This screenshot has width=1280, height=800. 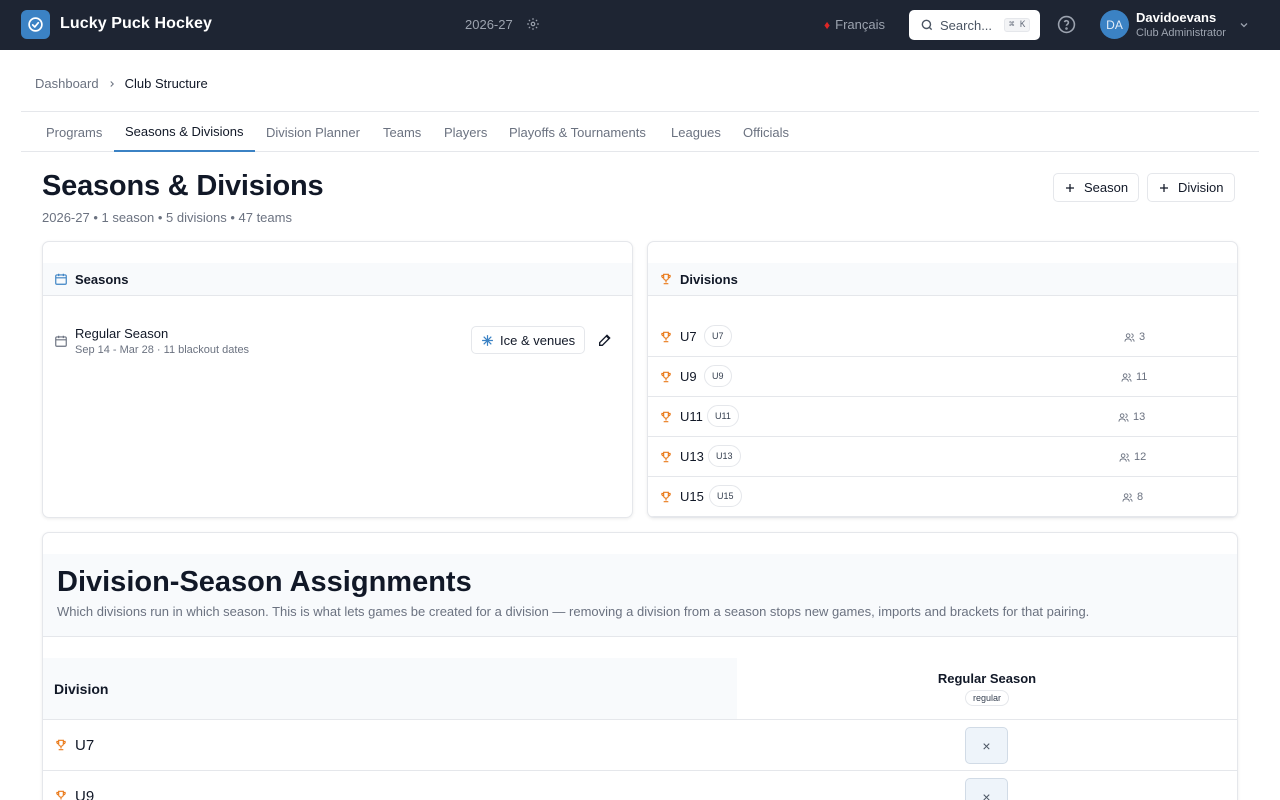 I want to click on tab-officials: Officials, so click(x=766, y=132).